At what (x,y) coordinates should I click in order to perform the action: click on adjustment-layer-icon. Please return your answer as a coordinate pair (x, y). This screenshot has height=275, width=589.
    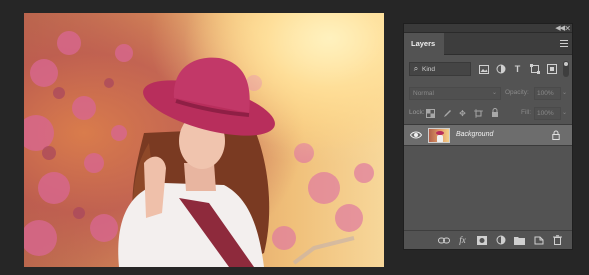
    Looking at the image, I should click on (500, 240).